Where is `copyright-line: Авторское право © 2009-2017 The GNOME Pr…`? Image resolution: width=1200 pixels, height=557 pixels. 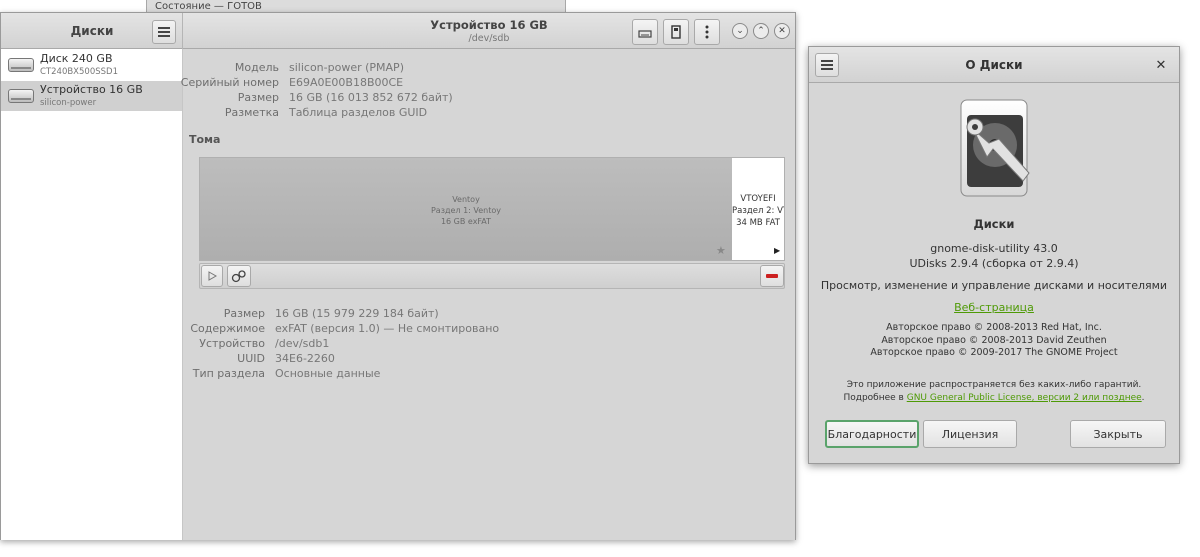 copyright-line: Авторское право © 2009-2017 The GNOME Pr… is located at coordinates (994, 352).